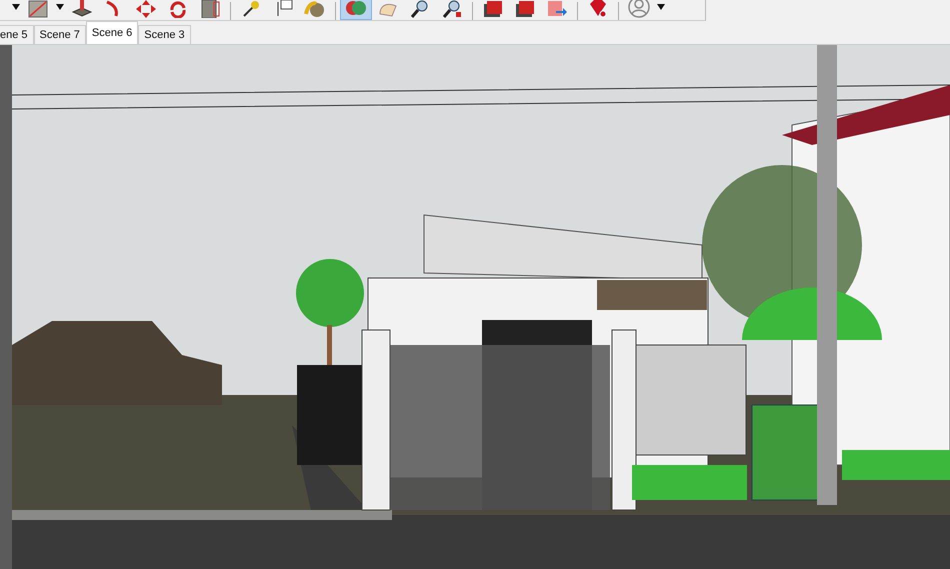 The image size is (950, 569). I want to click on scene-tab: ene 5, so click(17, 34).